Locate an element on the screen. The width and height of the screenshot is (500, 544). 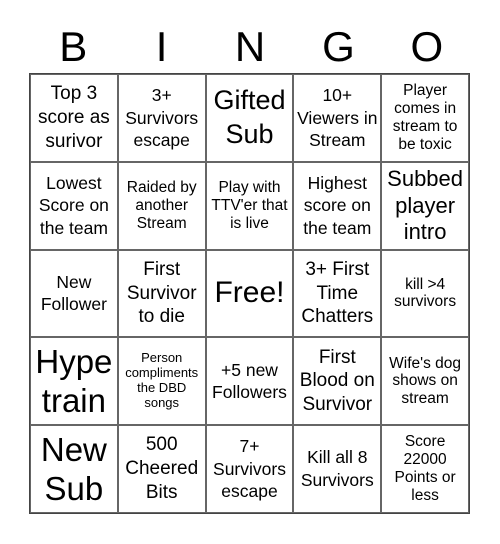
bingo-cell: Top 3 score as surivor is located at coordinates (74, 118).